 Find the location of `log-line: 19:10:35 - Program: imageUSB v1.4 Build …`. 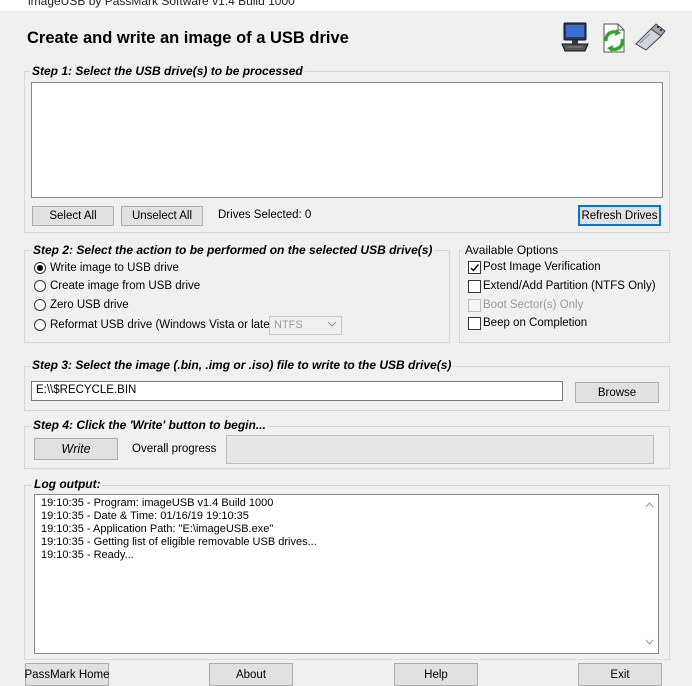

log-line: 19:10:35 - Program: imageUSB v1.4 Build … is located at coordinates (157, 503).